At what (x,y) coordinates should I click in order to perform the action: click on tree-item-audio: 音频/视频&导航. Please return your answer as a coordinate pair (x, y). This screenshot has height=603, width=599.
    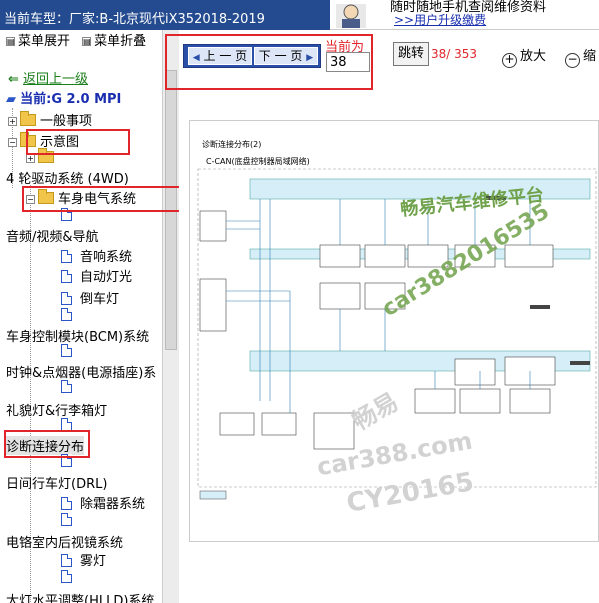
    Looking at the image, I should click on (52, 235).